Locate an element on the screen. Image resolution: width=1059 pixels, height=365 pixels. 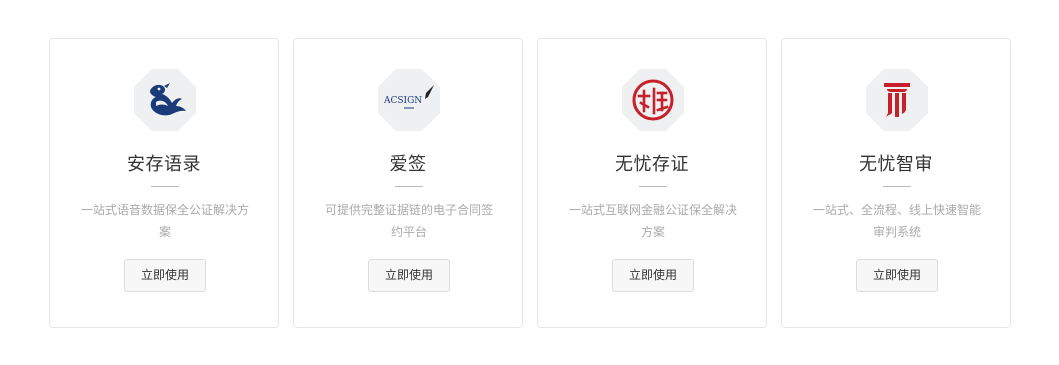
product-title: 安存语录 is located at coordinates (164, 164).